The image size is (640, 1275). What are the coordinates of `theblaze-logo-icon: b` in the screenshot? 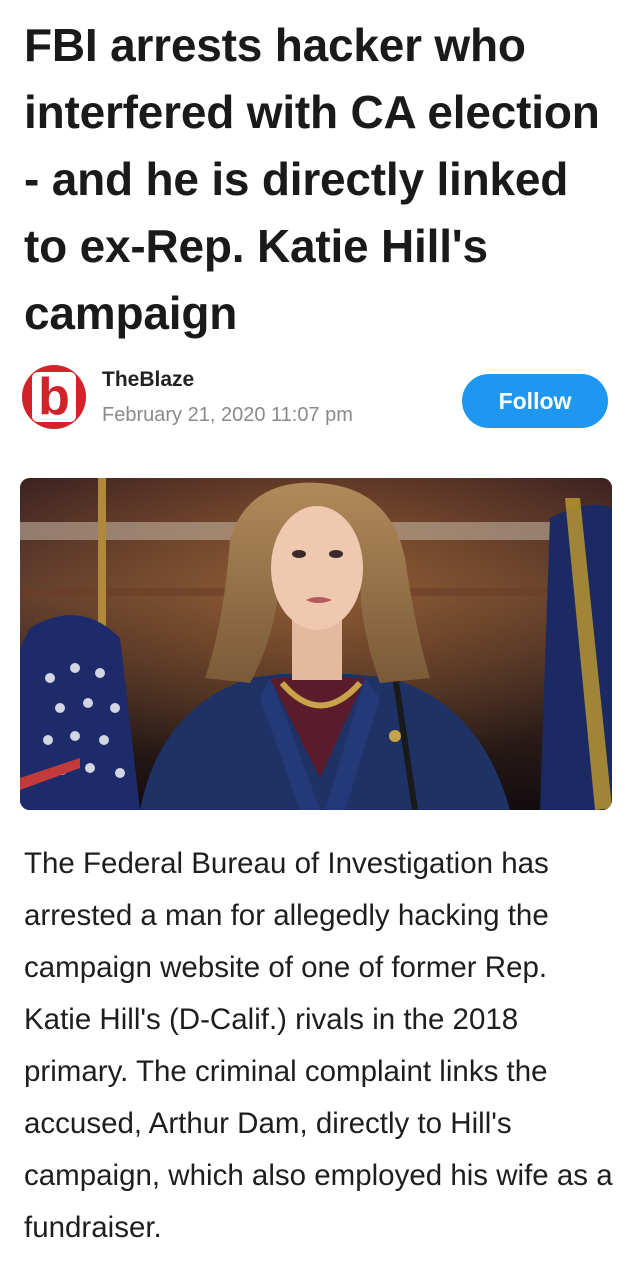 It's located at (54, 397).